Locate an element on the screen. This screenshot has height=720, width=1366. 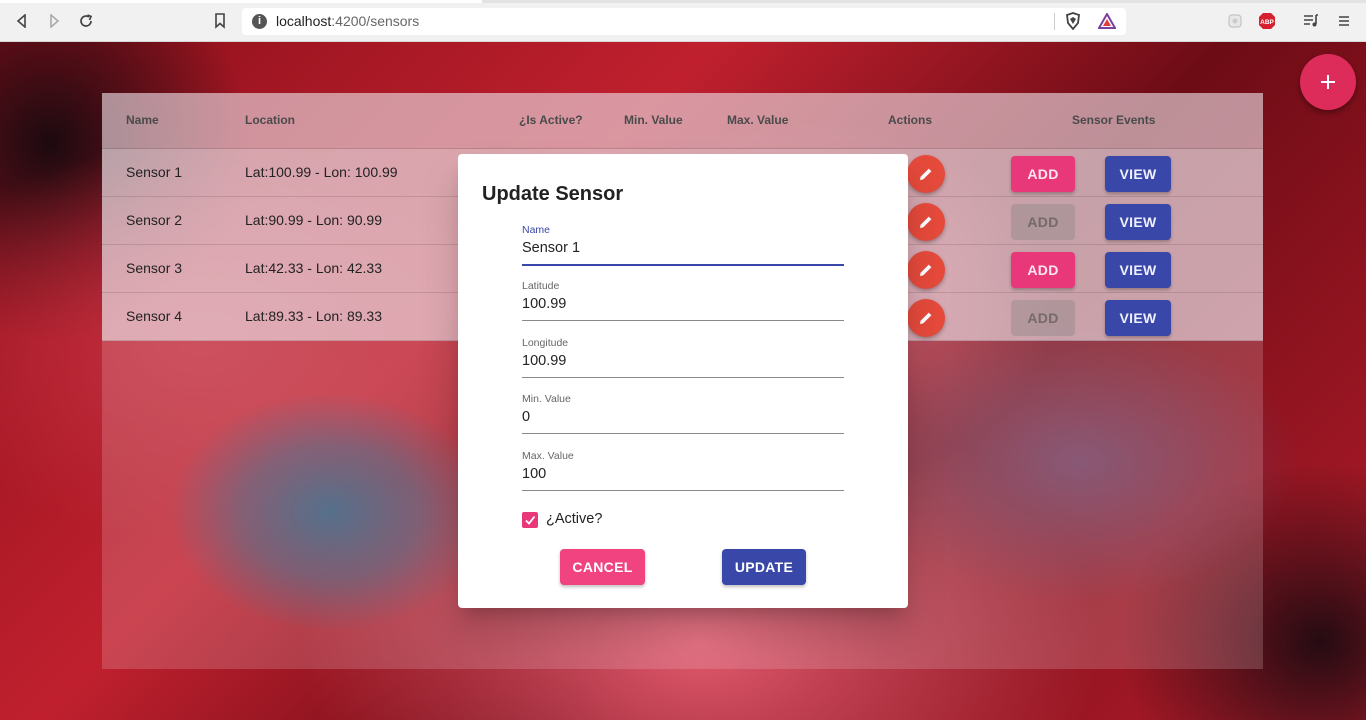
max-value-input is located at coordinates (683, 474).